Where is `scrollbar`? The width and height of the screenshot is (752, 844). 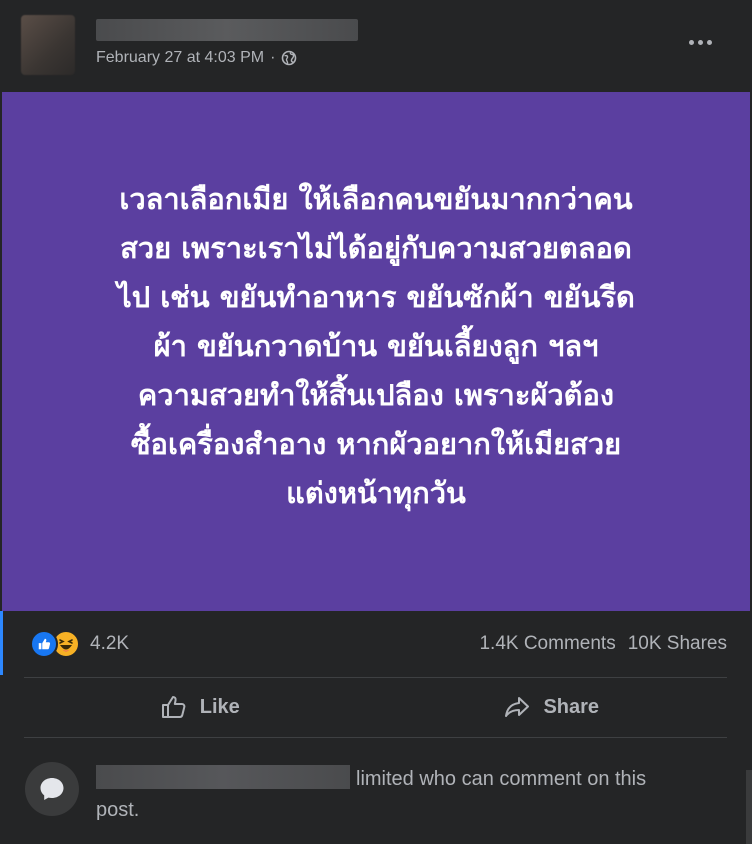 scrollbar is located at coordinates (749, 807).